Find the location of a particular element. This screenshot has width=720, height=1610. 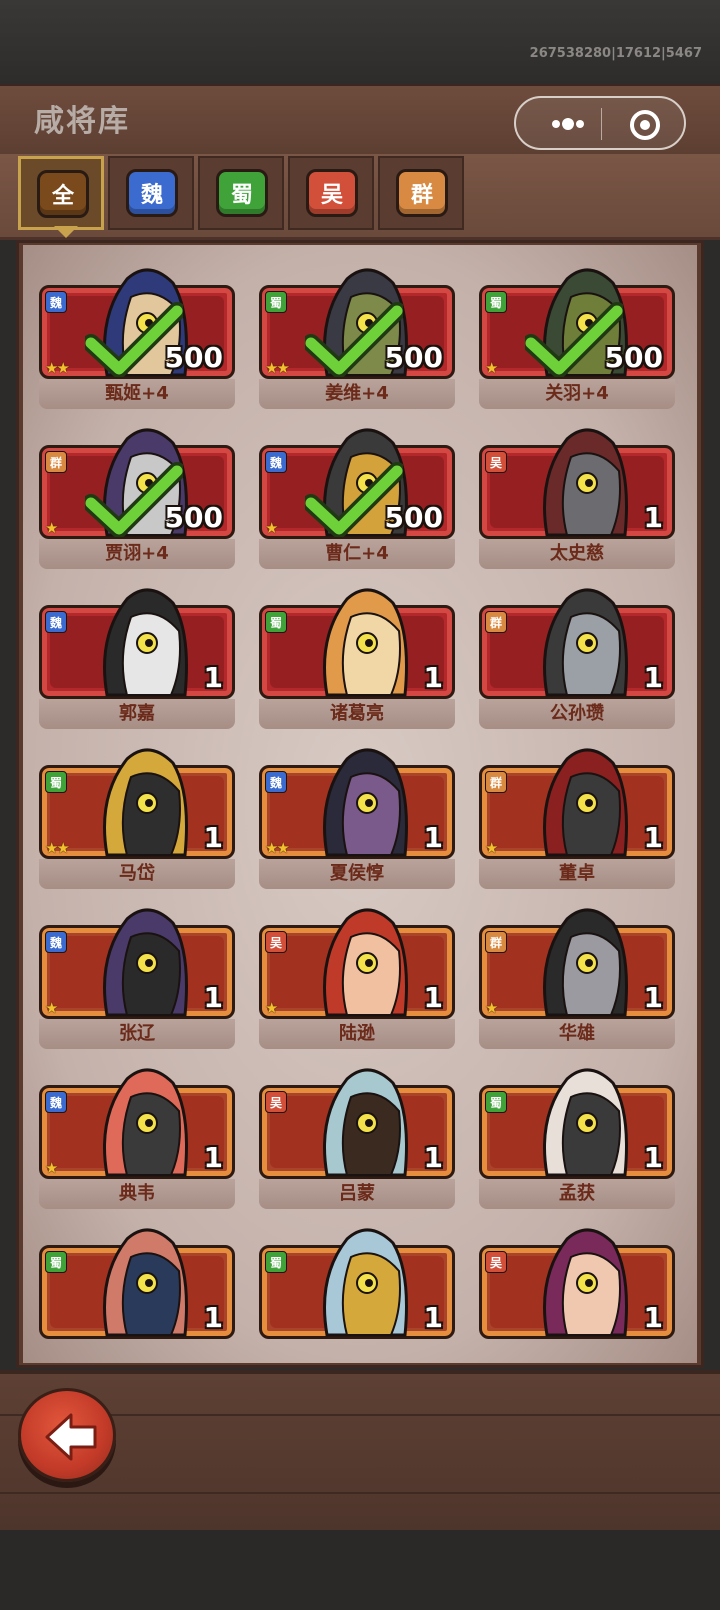

tab-label: 蜀 is located at coordinates (242, 193).